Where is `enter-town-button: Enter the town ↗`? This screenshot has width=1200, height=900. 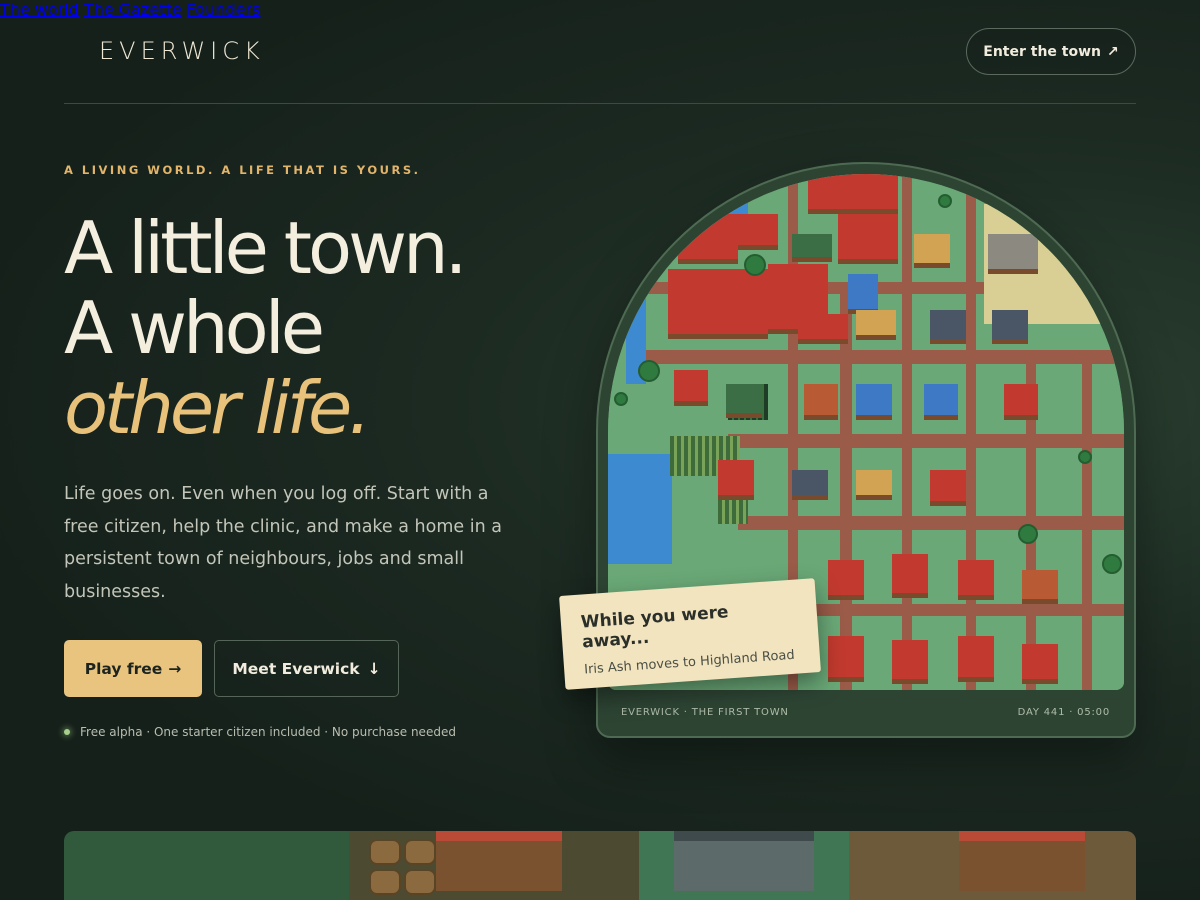 enter-town-button: Enter the town ↗ is located at coordinates (1051, 51).